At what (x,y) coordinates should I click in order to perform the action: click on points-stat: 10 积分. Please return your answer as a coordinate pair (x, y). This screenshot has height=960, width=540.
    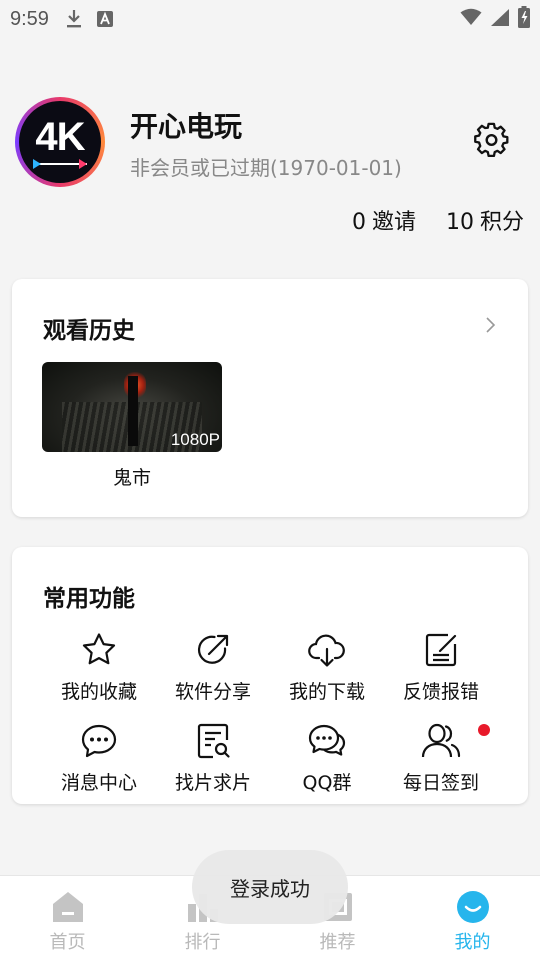
    Looking at the image, I should click on (485, 220).